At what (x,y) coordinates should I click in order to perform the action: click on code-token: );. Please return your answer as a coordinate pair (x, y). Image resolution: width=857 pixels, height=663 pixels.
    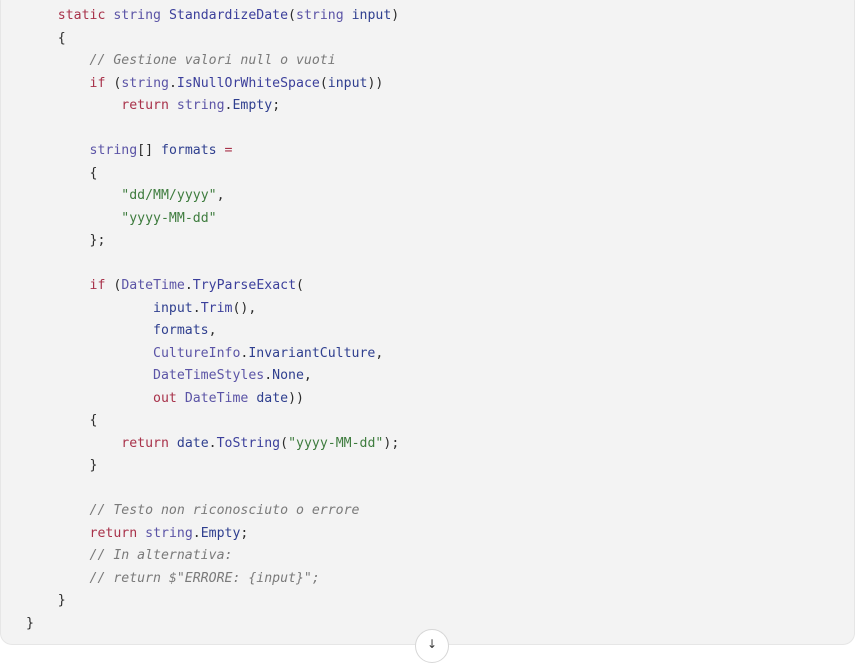
    Looking at the image, I should click on (391, 443).